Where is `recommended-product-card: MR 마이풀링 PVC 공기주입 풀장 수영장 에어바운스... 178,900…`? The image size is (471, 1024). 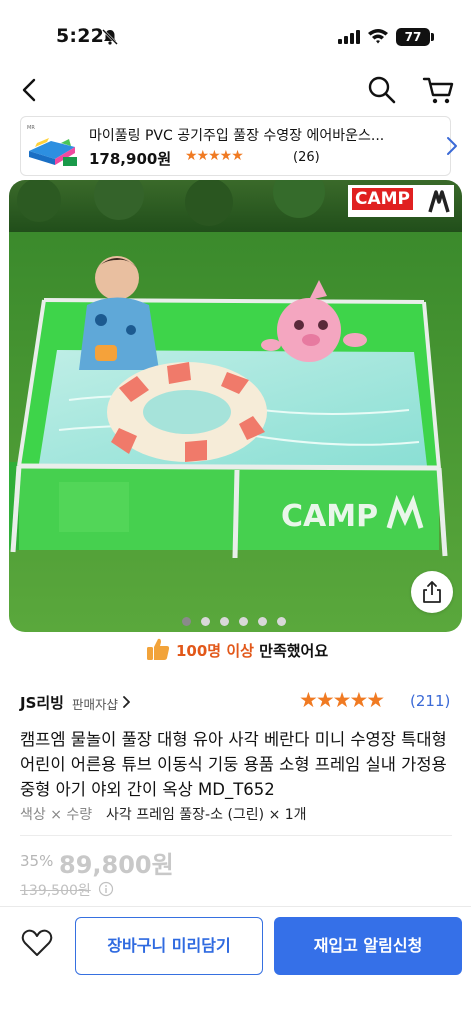
recommended-product-card: MR 마이풀링 PVC 공기주입 풀장 수영장 에어바운스... 178,900… is located at coordinates (238, 146).